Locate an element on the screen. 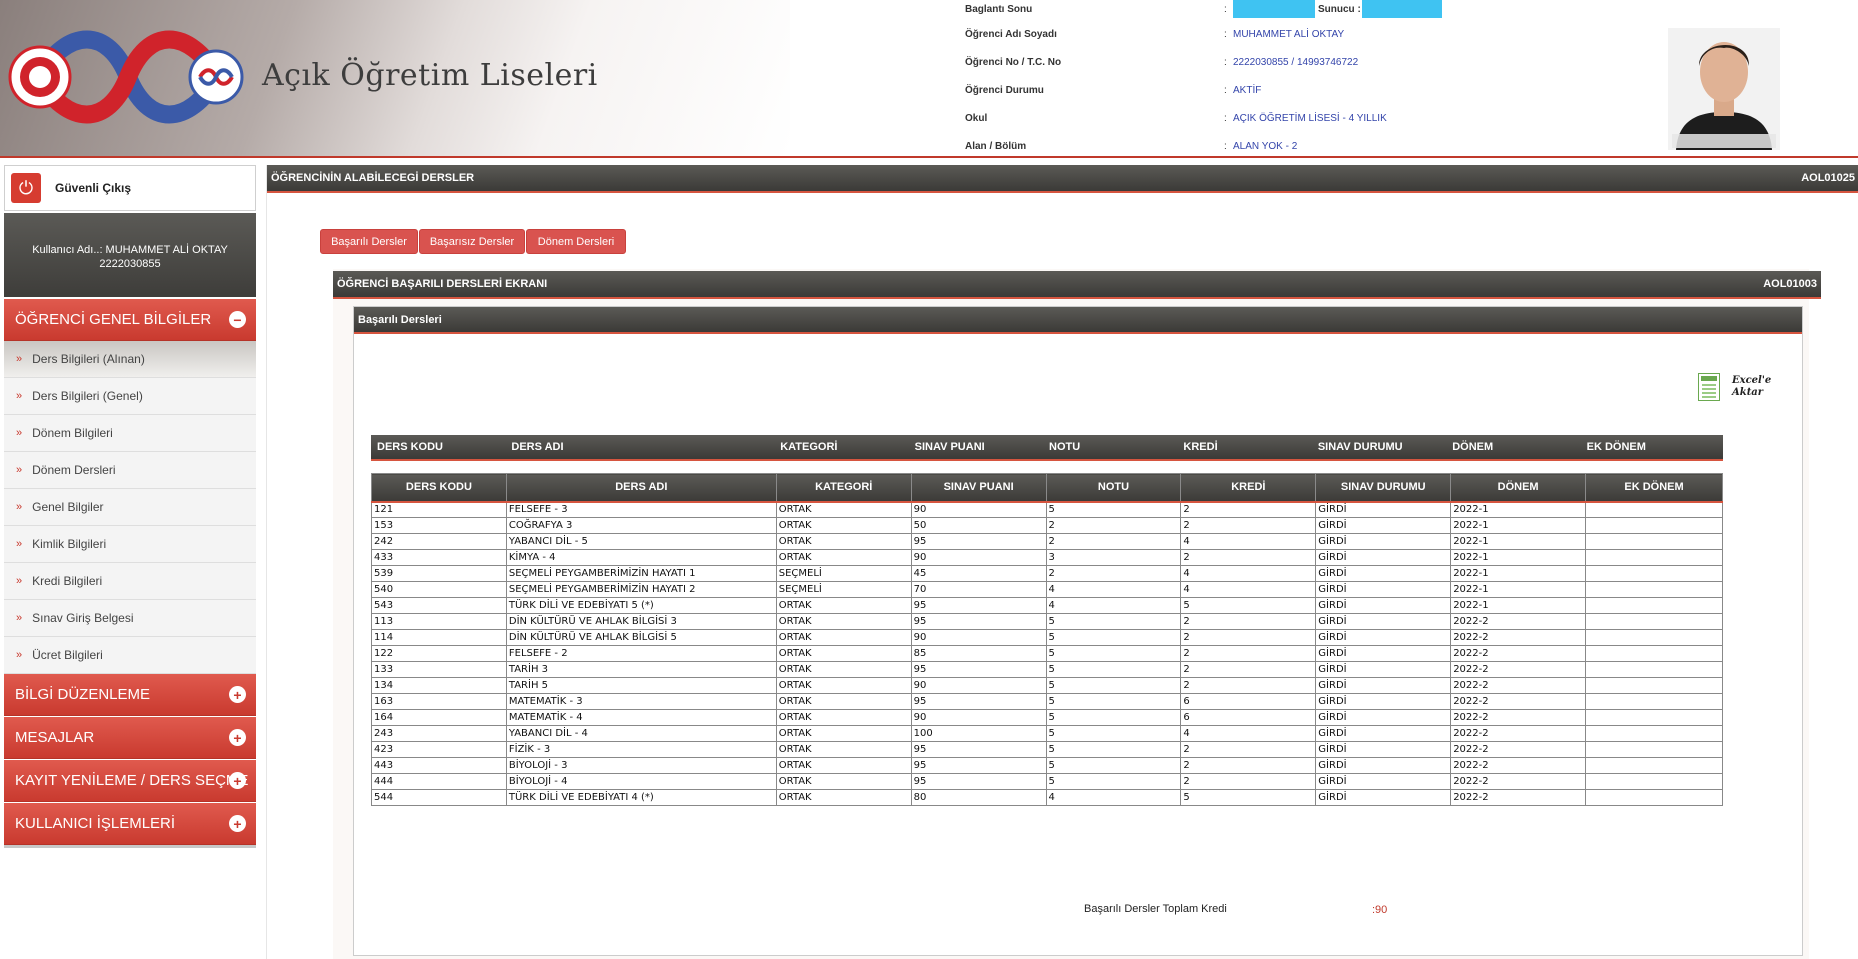  sidebar-section-bilgi-duzenleme: BİLGİ DÜZENLEME + is located at coordinates (130, 695).